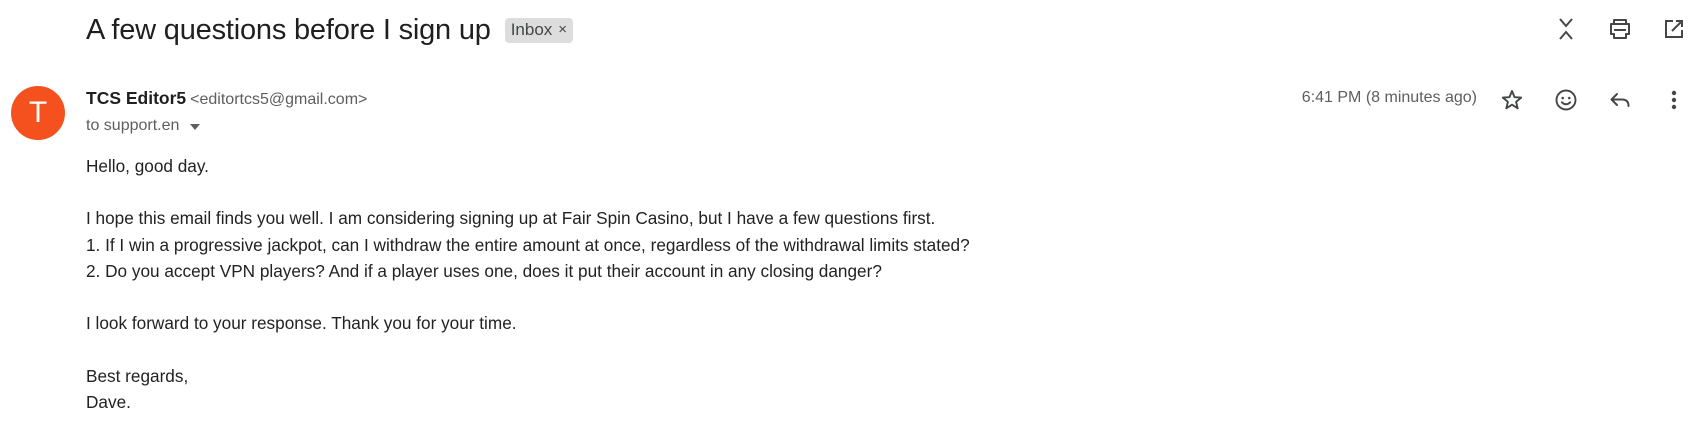  Describe the element at coordinates (531, 29) in the screenshot. I see `label-text: Inbox` at that location.